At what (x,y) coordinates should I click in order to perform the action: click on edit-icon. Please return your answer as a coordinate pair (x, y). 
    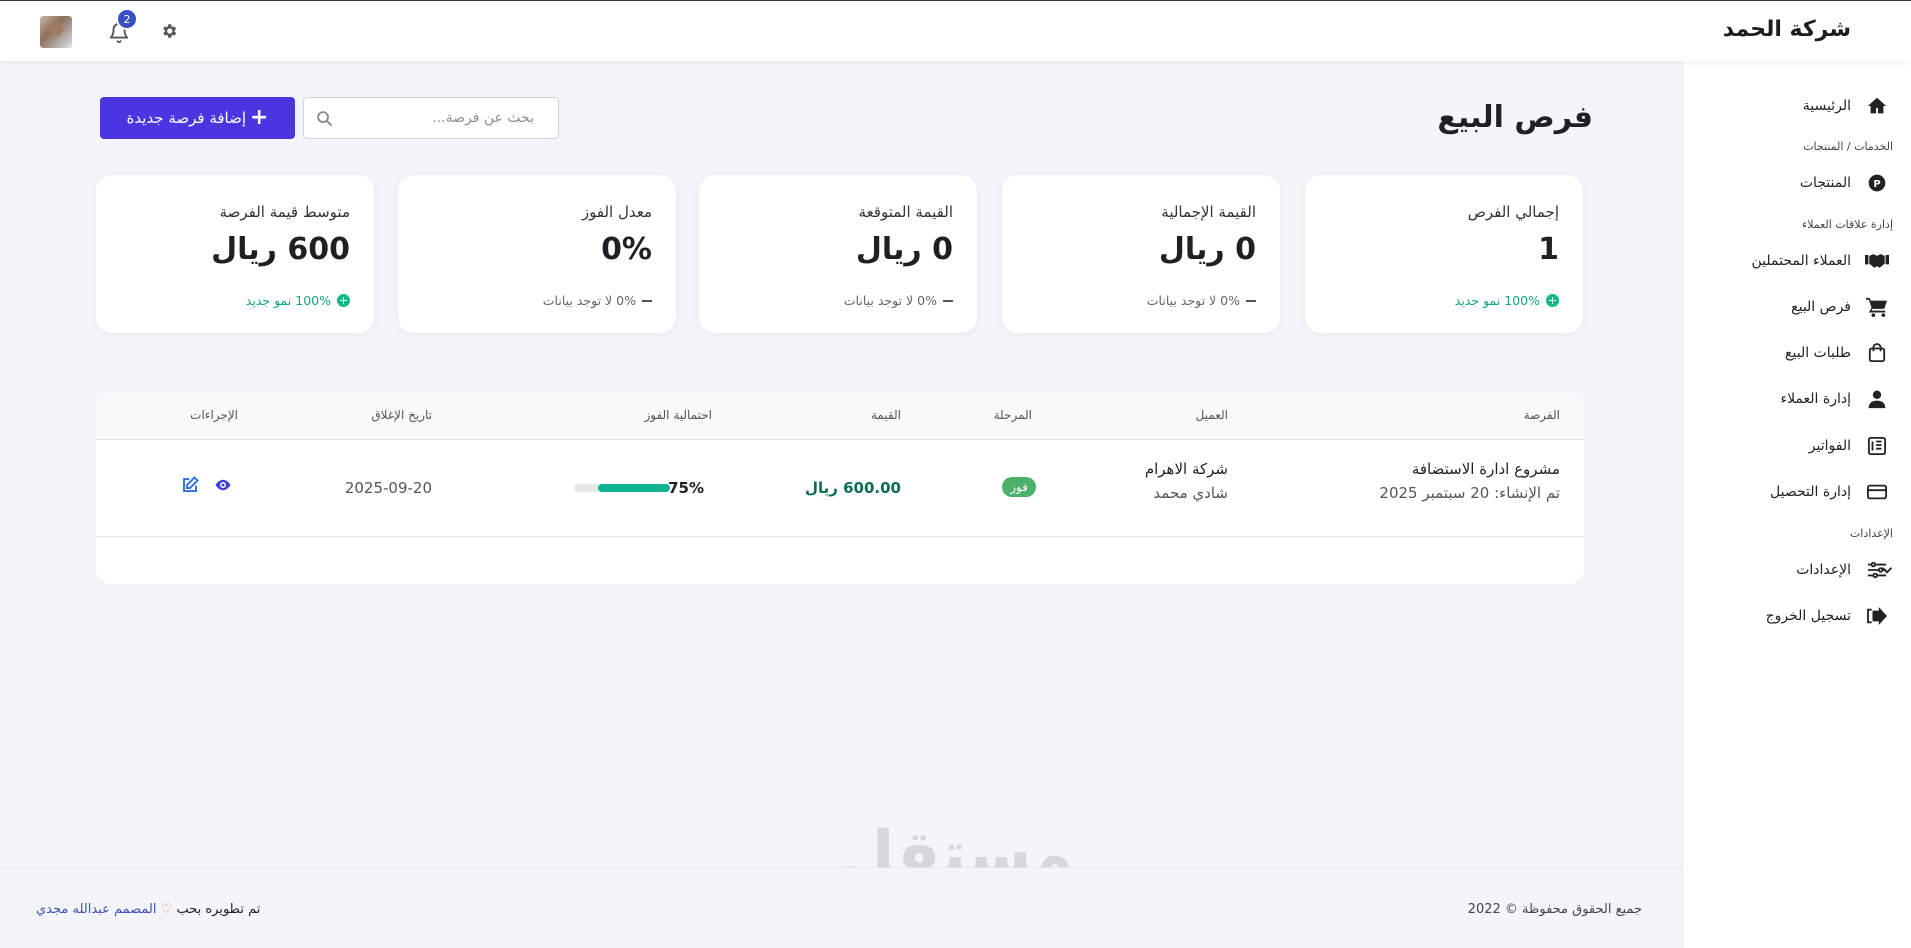
    Looking at the image, I should click on (190, 485).